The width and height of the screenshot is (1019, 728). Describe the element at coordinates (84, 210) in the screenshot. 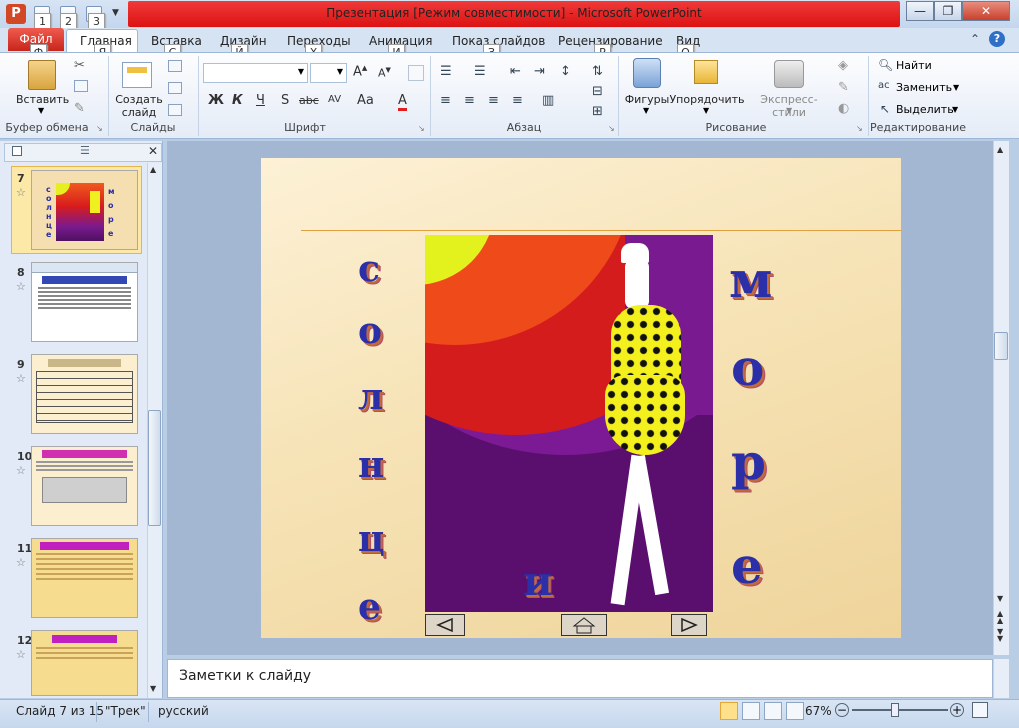

I see `slide-thumbnail: солнце море` at that location.